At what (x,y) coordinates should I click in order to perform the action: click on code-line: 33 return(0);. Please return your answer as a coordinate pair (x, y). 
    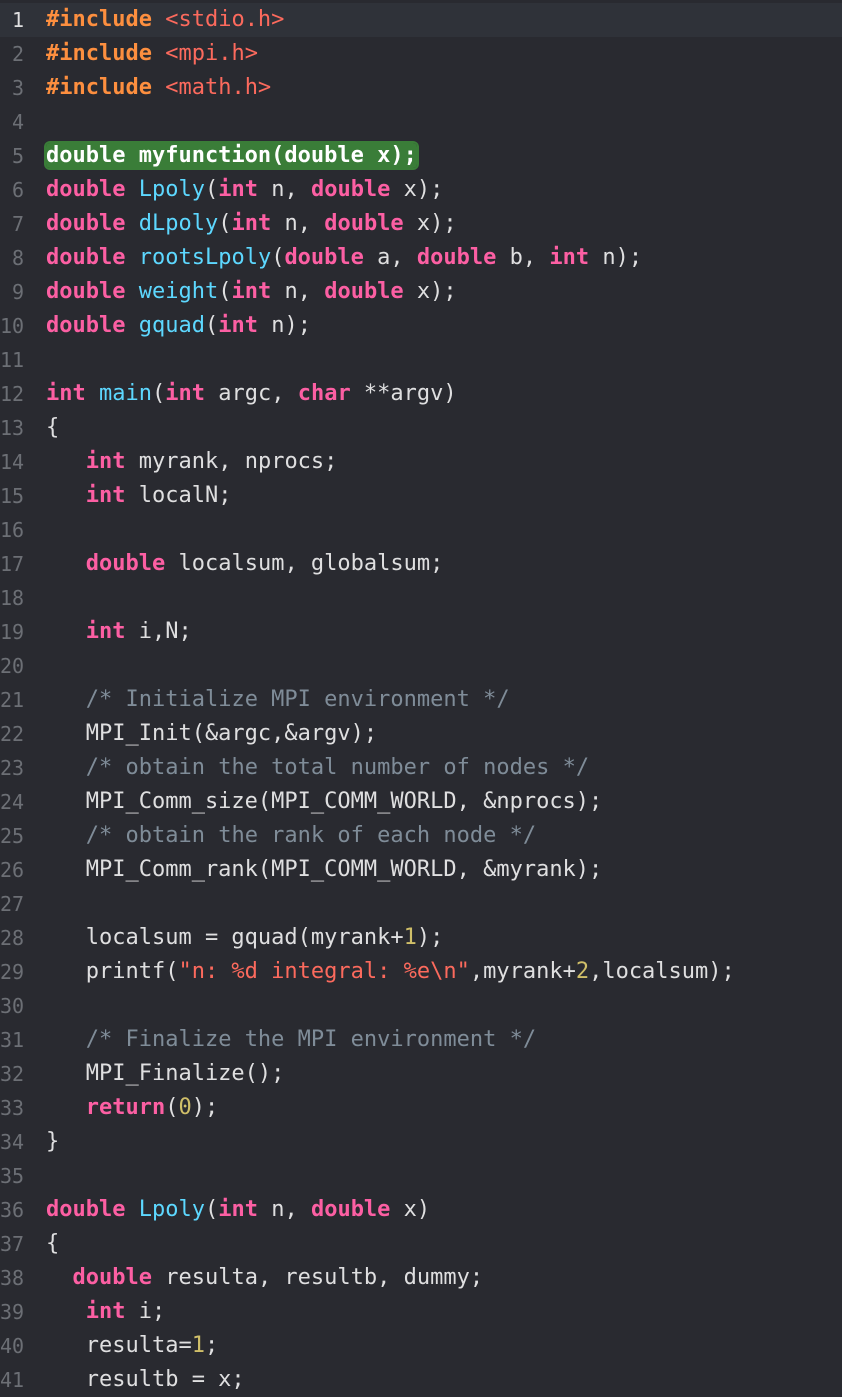
    Looking at the image, I should click on (421, 1108).